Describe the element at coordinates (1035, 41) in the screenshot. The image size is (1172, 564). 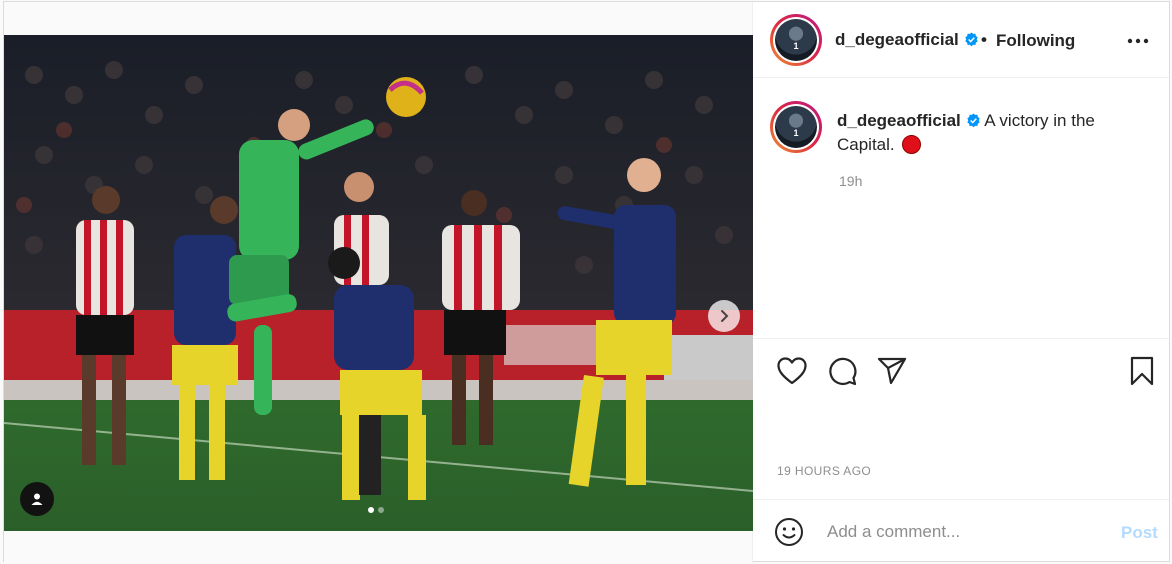
I see `following-button: Following` at that location.